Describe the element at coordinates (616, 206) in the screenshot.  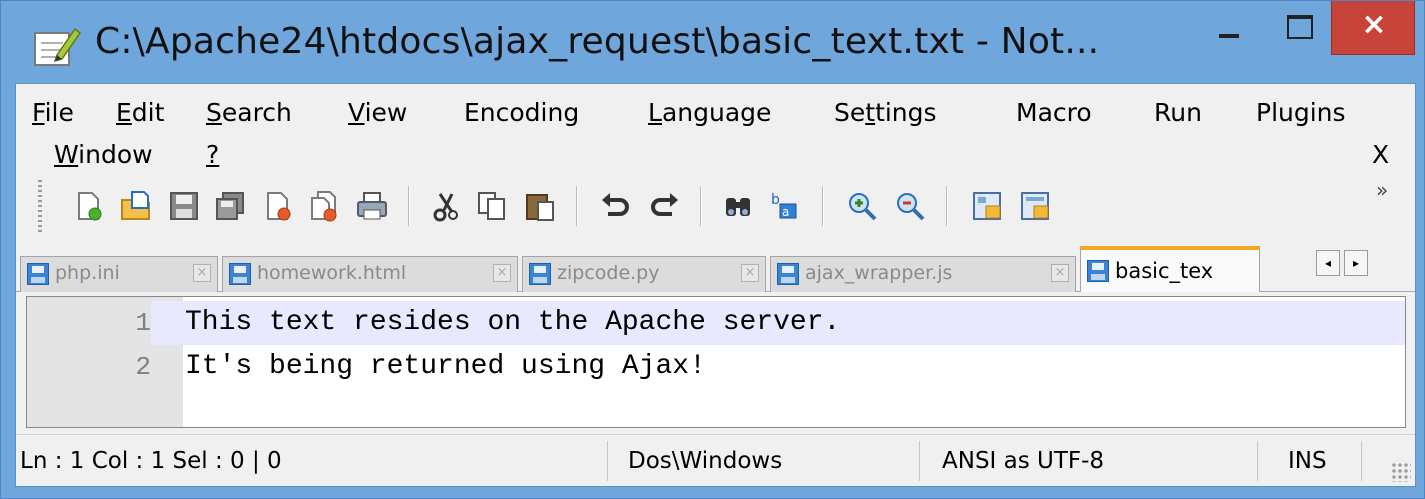
I see `undo-icon` at that location.